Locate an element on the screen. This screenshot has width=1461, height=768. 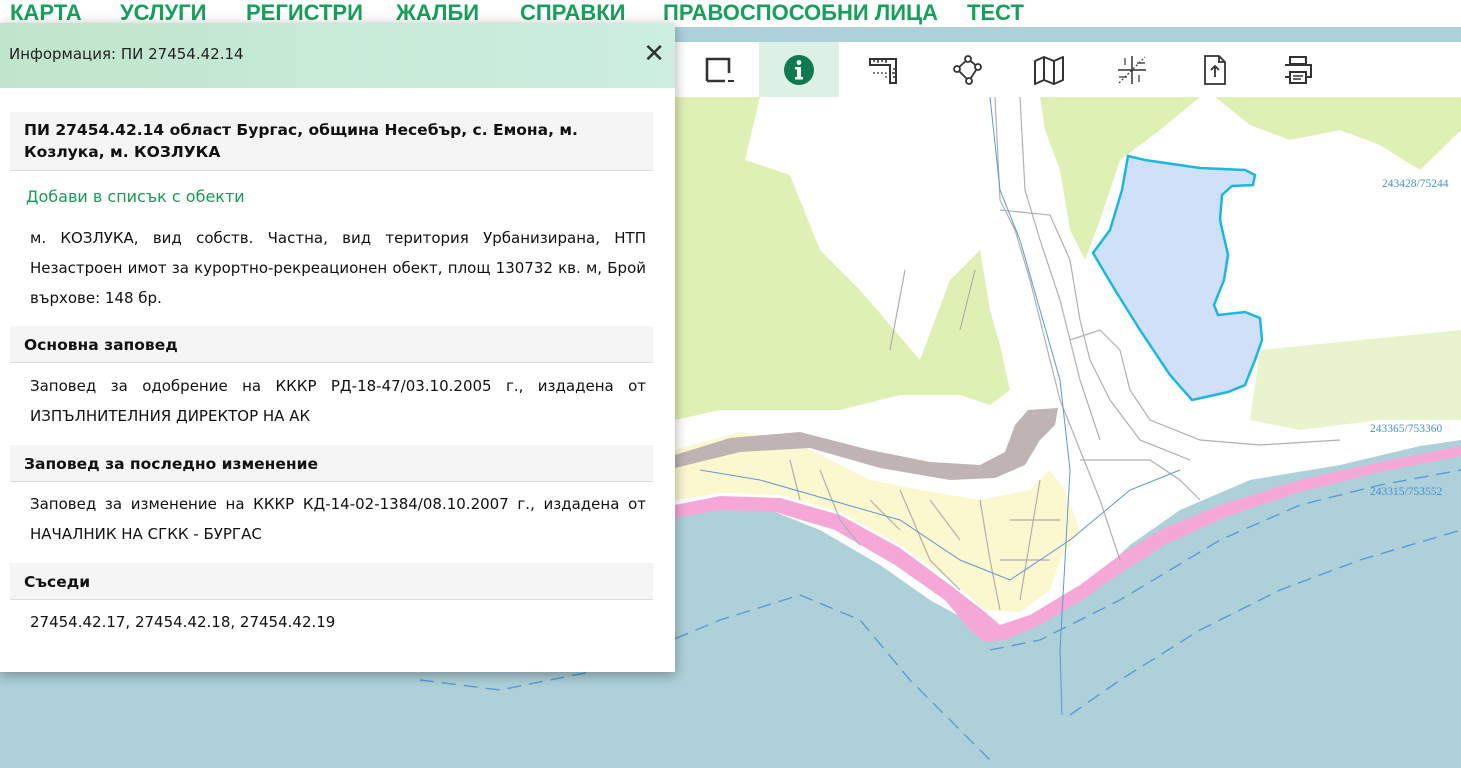
section-heading-neighbours: Съседи is located at coordinates (331, 581).